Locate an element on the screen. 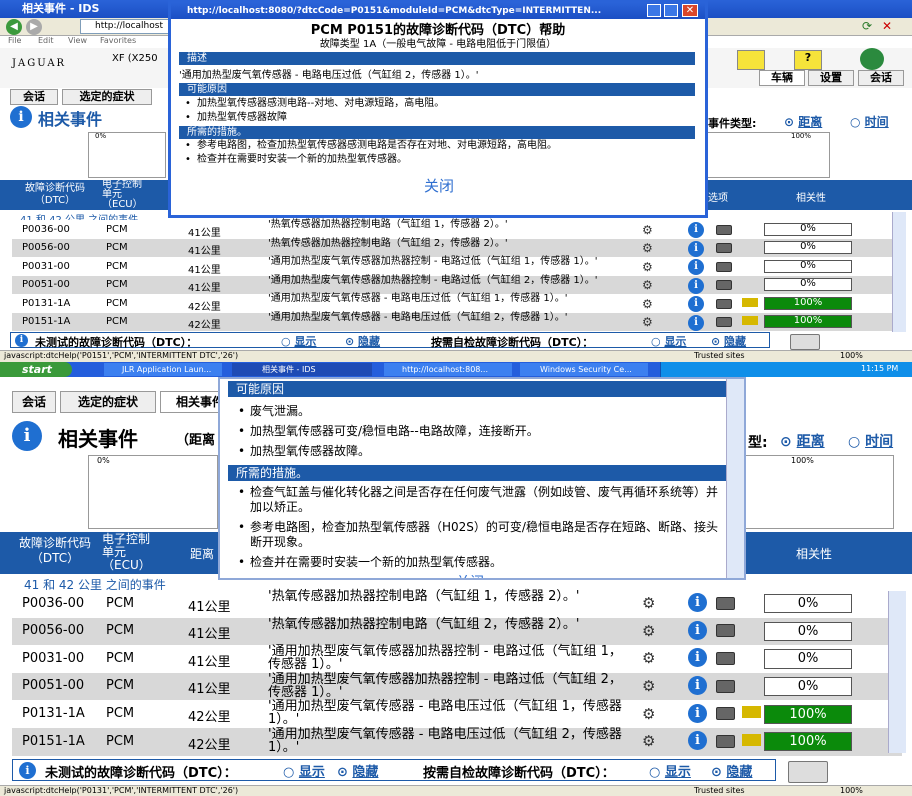  popup-maximize-icon is located at coordinates (671, 10).